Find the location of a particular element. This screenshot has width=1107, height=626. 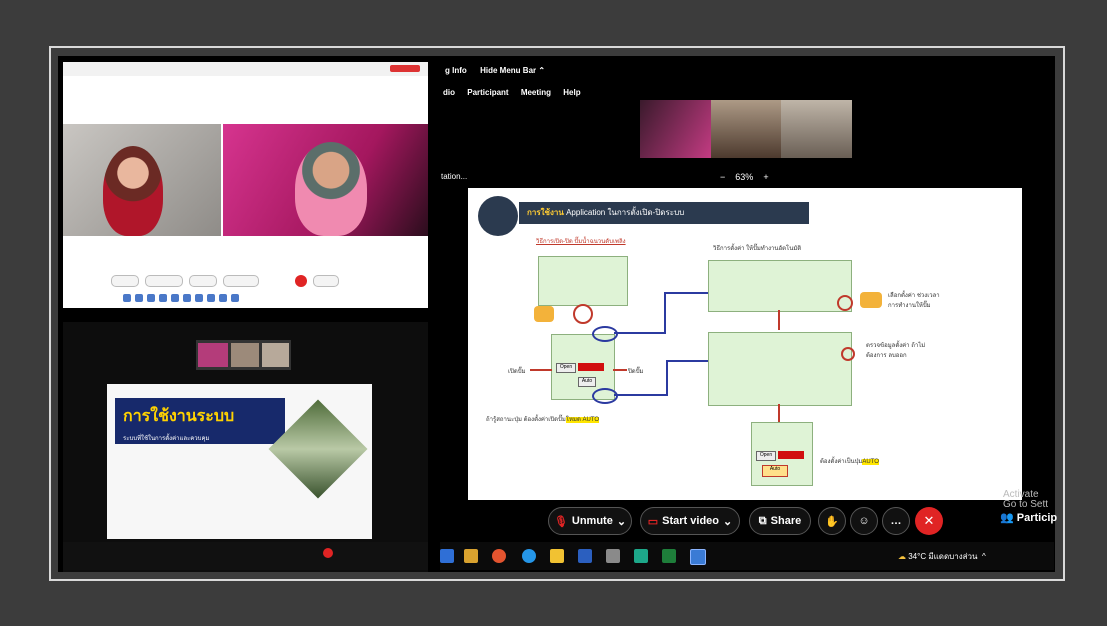

unmute-label: Unmute is located at coordinates (592, 521).